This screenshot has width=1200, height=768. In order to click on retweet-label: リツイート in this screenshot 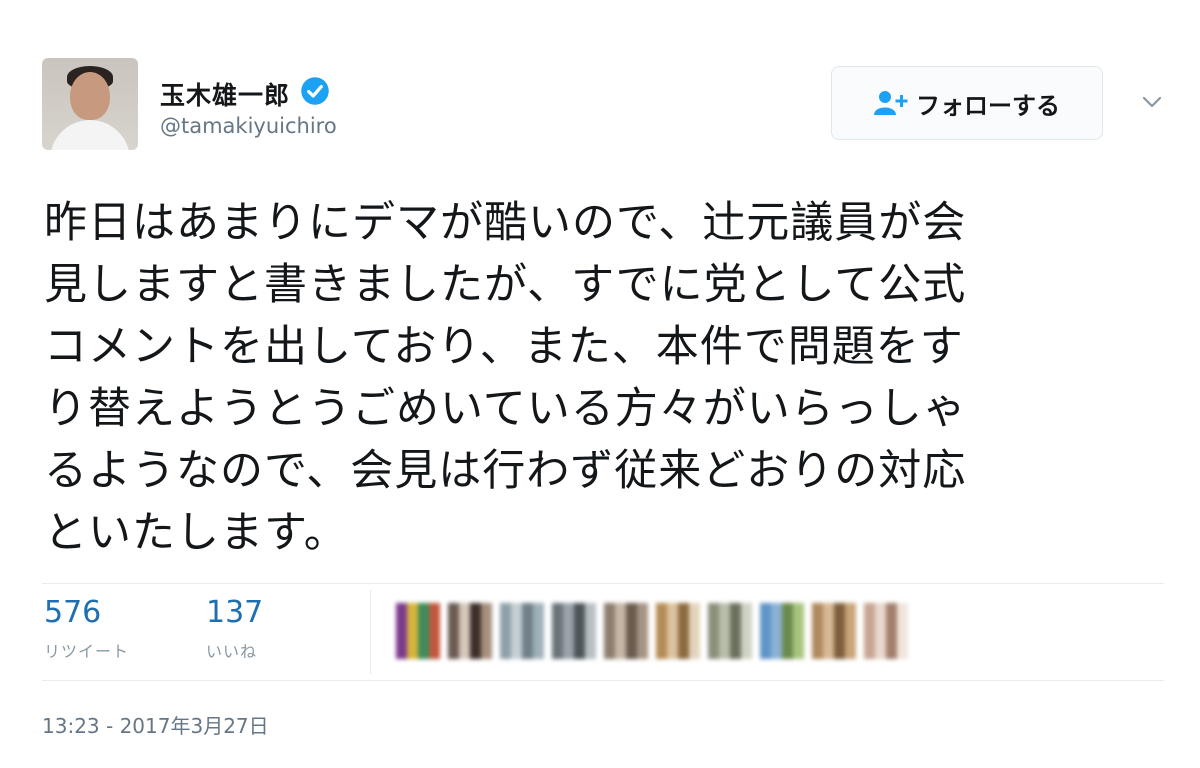, I will do `click(87, 651)`.